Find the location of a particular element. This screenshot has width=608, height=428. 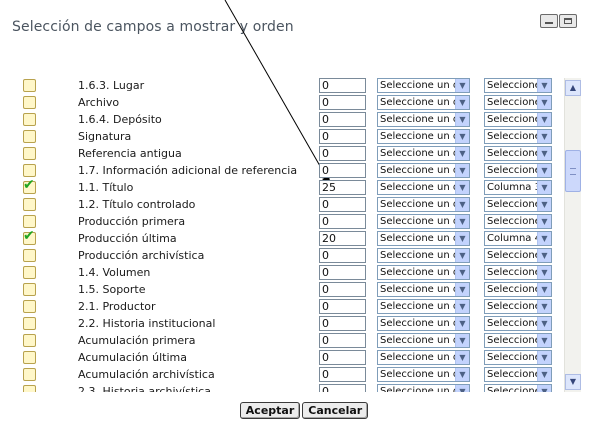

order-input: 20 is located at coordinates (342, 238).